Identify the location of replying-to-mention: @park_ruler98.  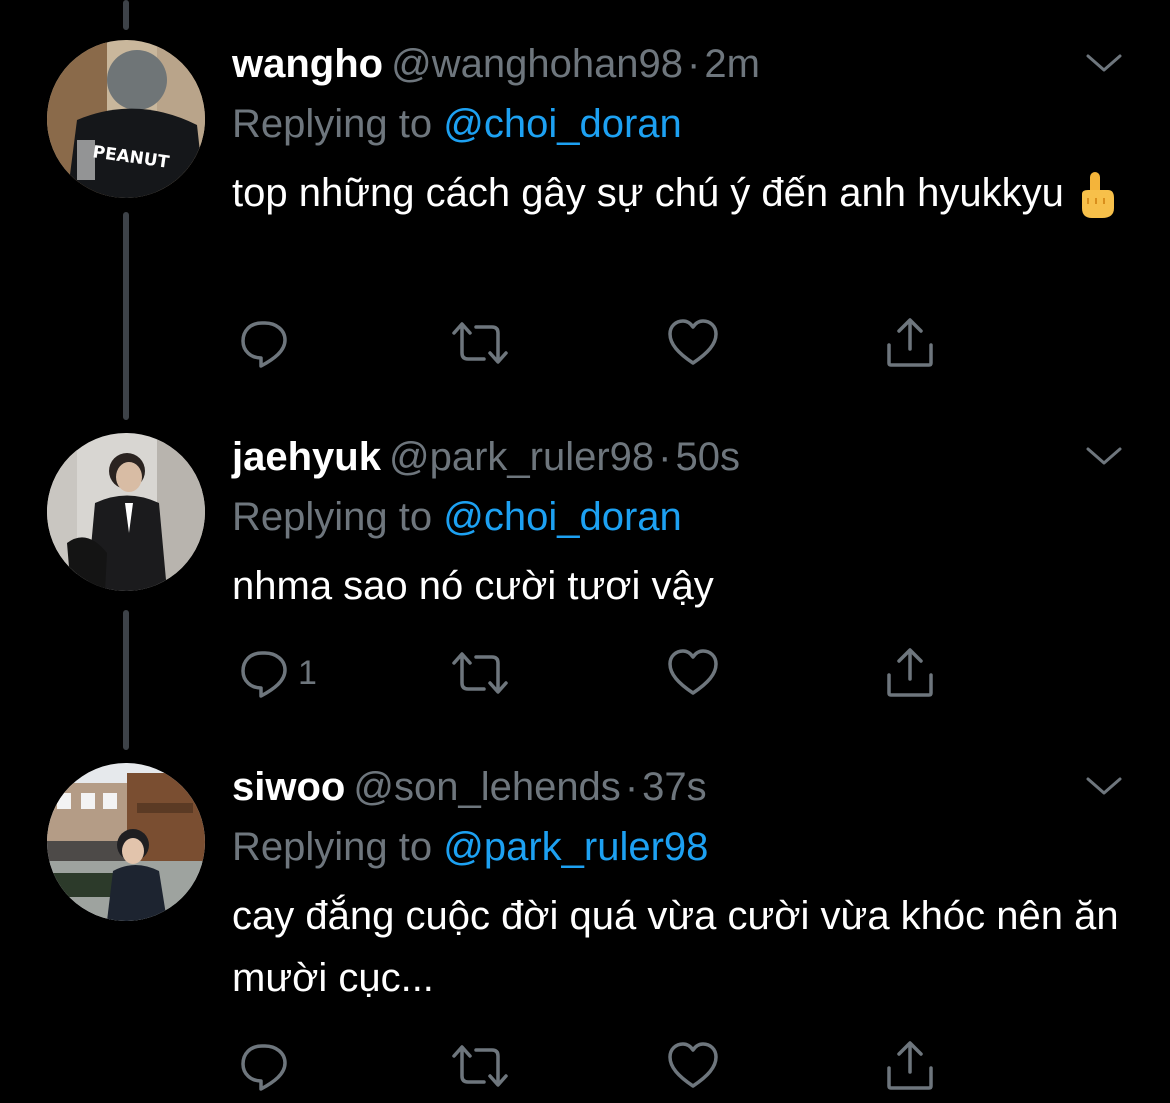
(575, 847).